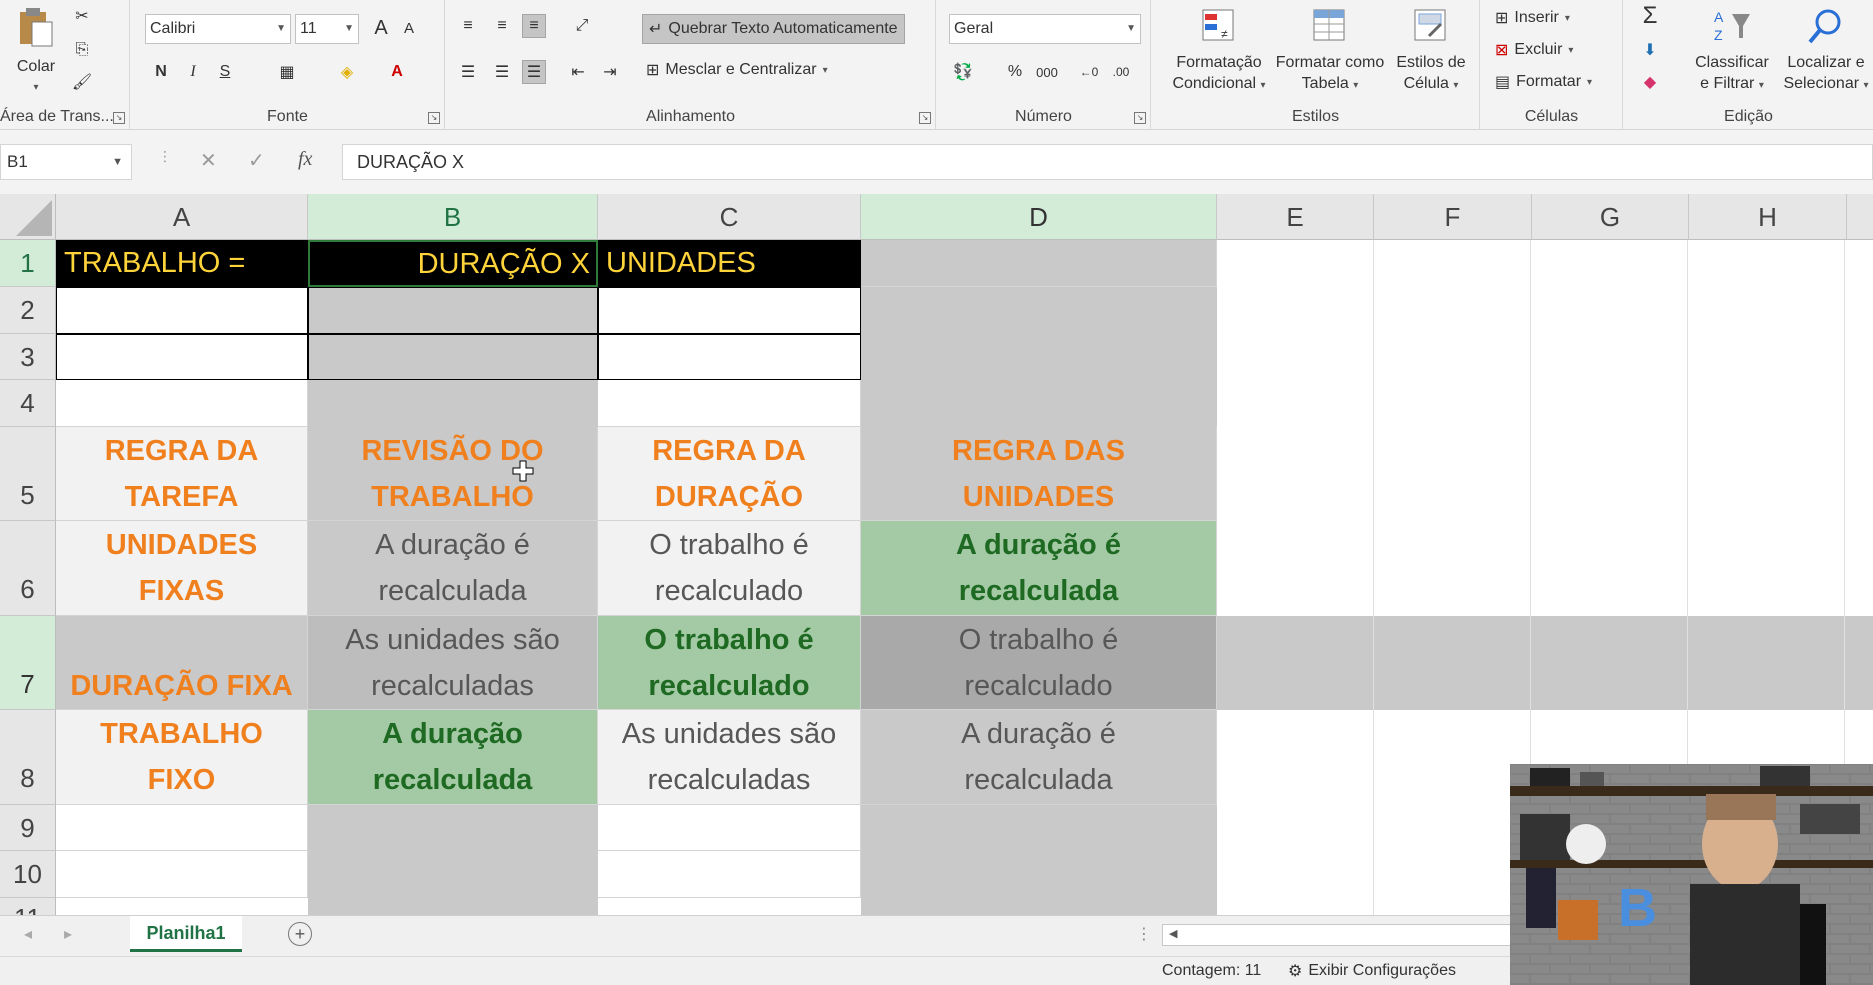 The height and width of the screenshot is (985, 1873). Describe the element at coordinates (186, 934) in the screenshot. I see `sheet-tab-planilha1: Planilha1` at that location.